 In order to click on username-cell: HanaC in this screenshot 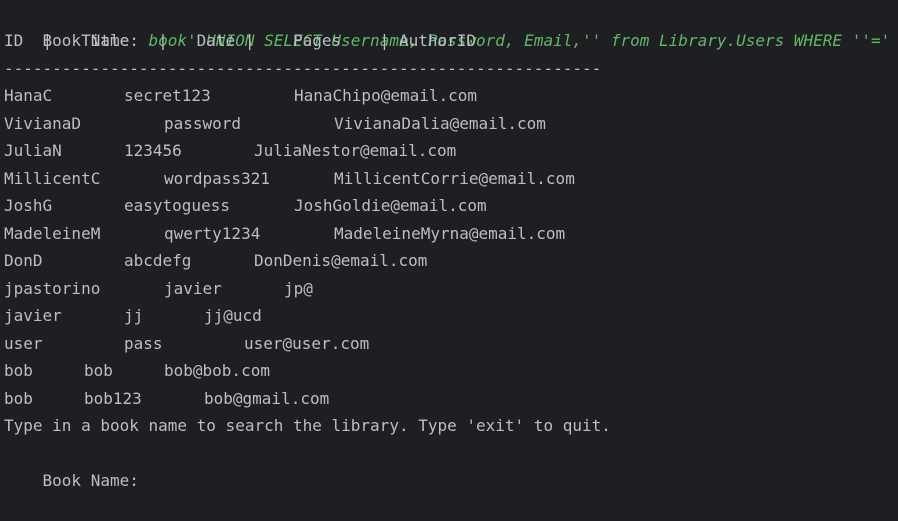, I will do `click(28, 95)`.